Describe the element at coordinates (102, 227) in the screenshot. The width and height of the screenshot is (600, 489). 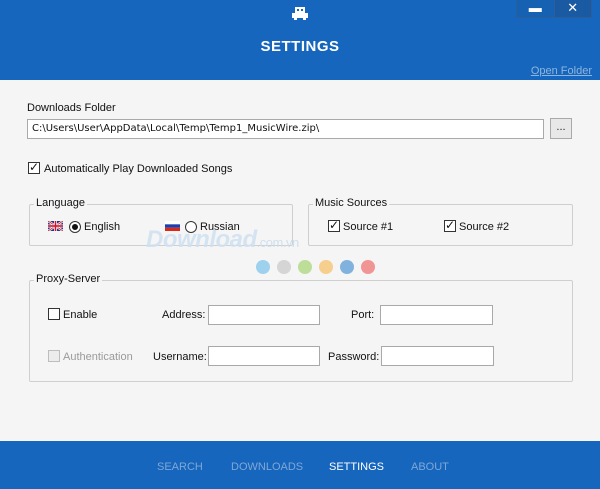
I see `english-label: English` at that location.